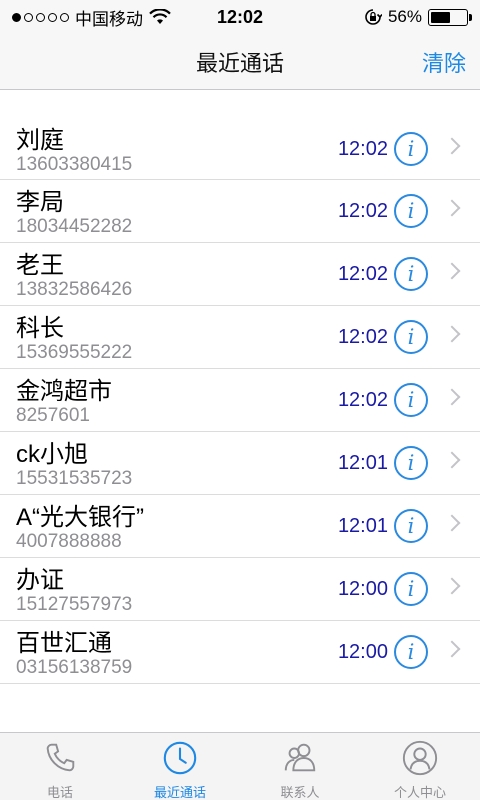 The height and width of the screenshot is (800, 480). What do you see at coordinates (69, 541) in the screenshot?
I see `phone-number: 4007888888` at bounding box center [69, 541].